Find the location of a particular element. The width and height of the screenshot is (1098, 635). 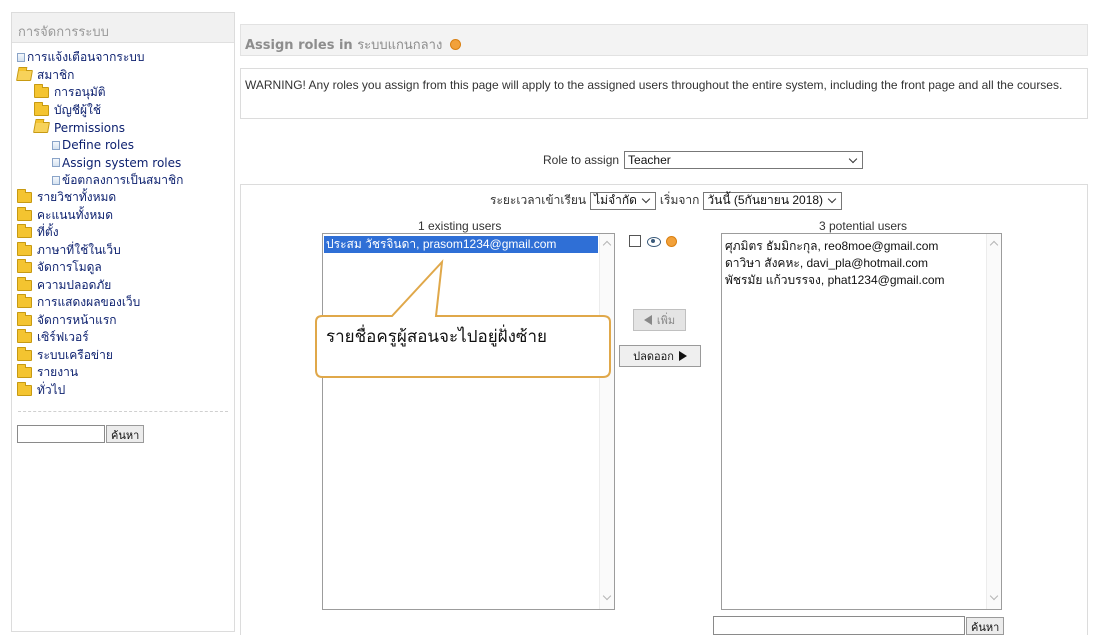

remove-button: ปลดออก is located at coordinates (660, 356).